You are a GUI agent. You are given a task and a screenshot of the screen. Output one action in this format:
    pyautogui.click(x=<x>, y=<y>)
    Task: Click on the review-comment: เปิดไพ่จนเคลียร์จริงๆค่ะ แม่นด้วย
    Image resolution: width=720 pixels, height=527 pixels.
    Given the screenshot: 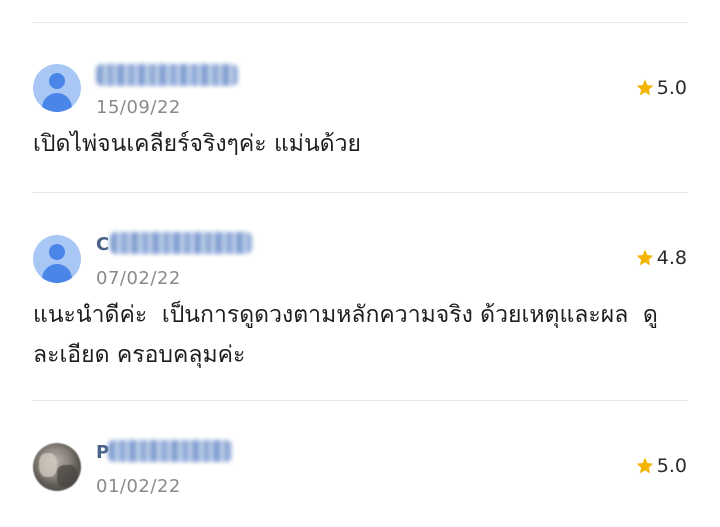 What is the action you would take?
    pyautogui.click(x=197, y=144)
    